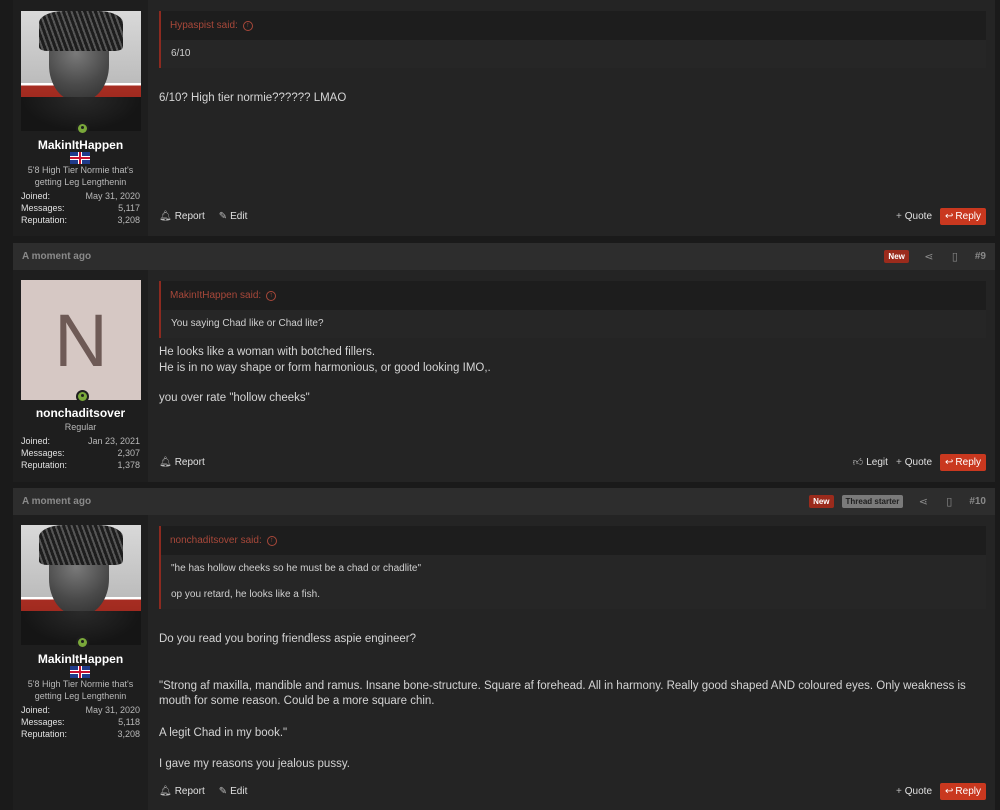 The height and width of the screenshot is (810, 1000). I want to click on post-number: #9, so click(980, 256).